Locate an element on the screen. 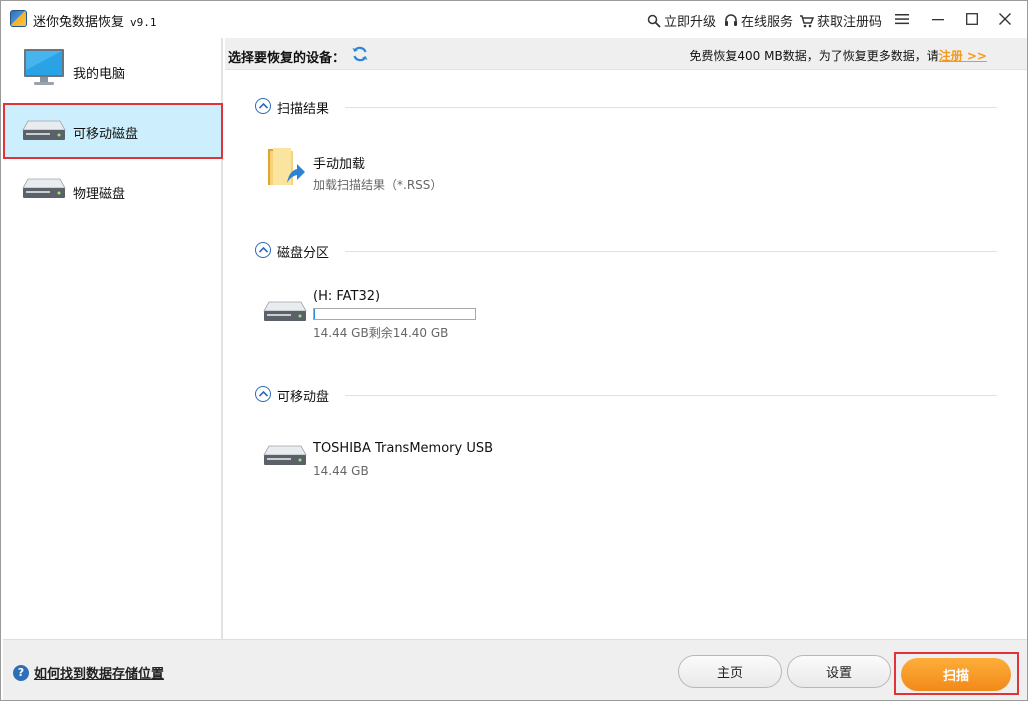  manual-load-subtitle: 加载扫描结果（*.RSS） is located at coordinates (378, 185).